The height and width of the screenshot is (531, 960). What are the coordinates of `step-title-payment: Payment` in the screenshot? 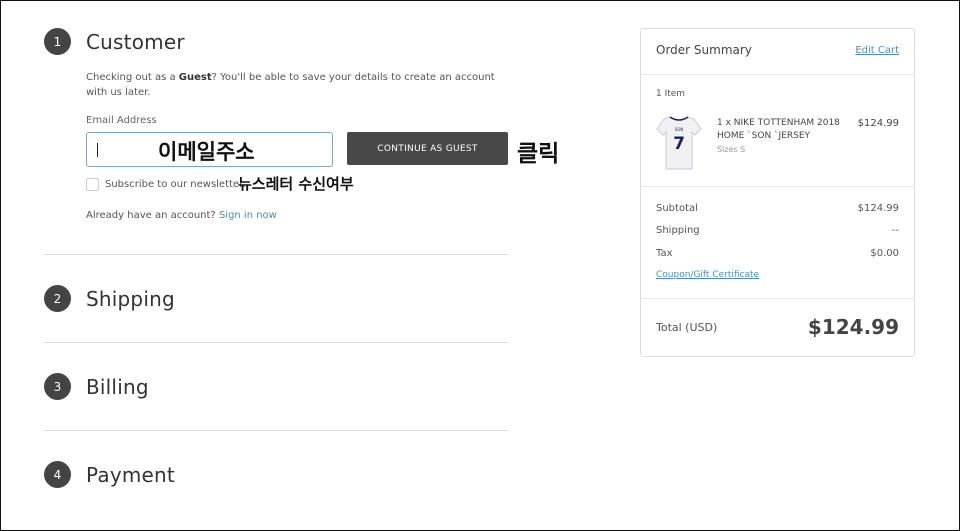 It's located at (130, 474).